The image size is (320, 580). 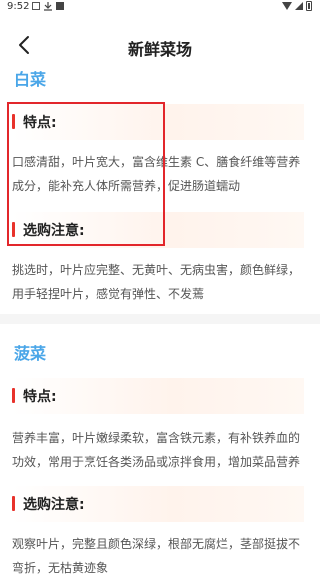 I want to click on signal-icon, so click(x=299, y=6).